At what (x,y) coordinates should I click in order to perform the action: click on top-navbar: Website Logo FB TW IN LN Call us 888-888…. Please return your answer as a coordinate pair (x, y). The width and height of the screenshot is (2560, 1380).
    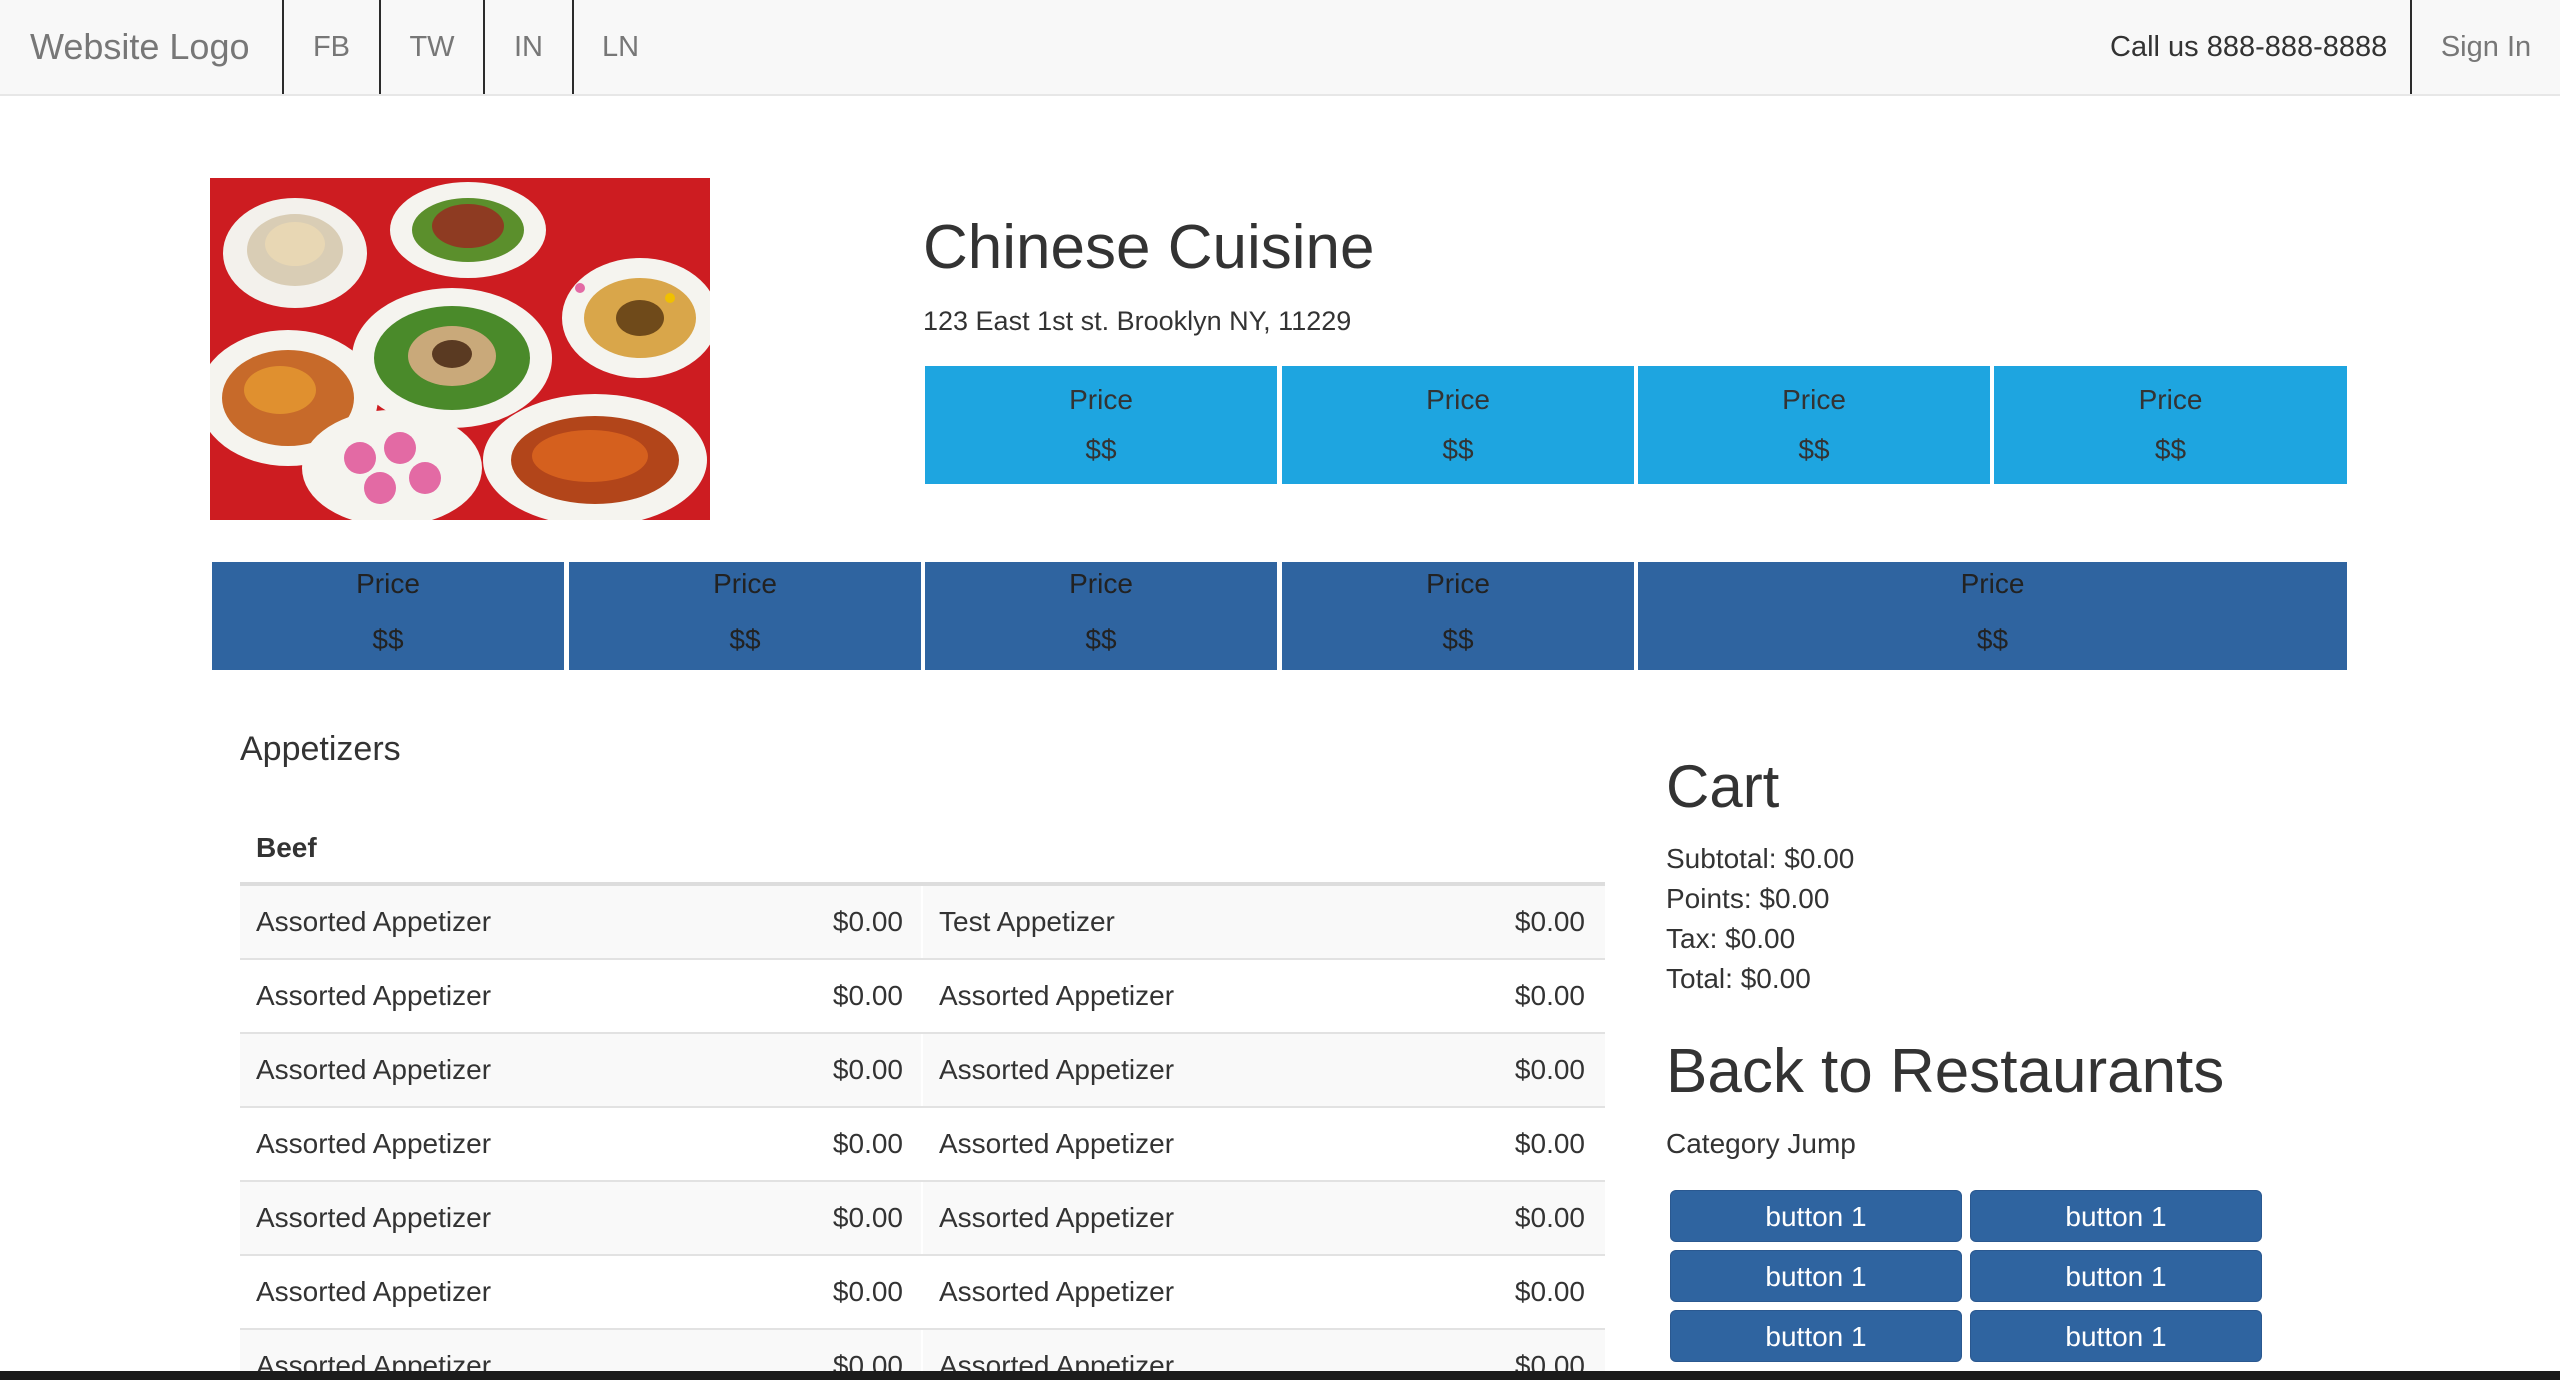
    Looking at the image, I should click on (1280, 48).